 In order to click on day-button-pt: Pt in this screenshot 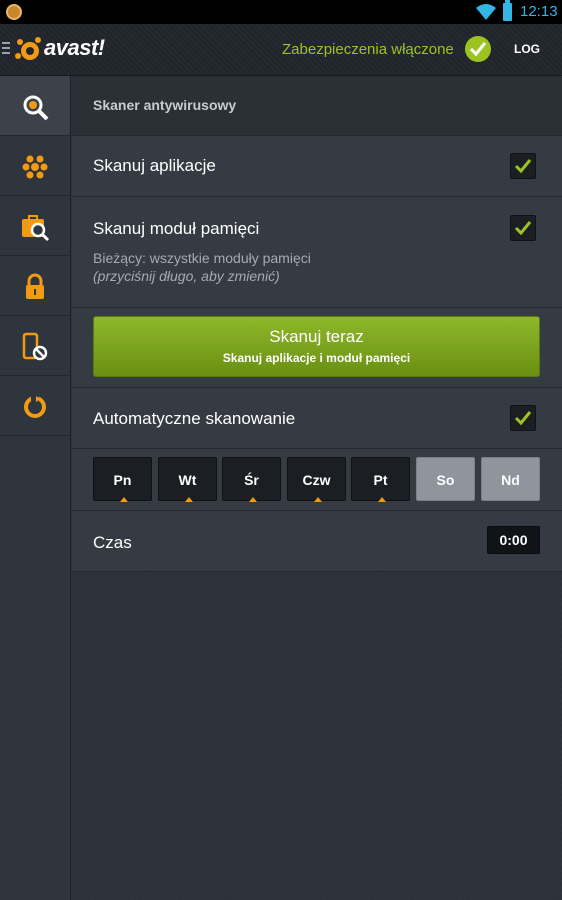, I will do `click(380, 479)`.